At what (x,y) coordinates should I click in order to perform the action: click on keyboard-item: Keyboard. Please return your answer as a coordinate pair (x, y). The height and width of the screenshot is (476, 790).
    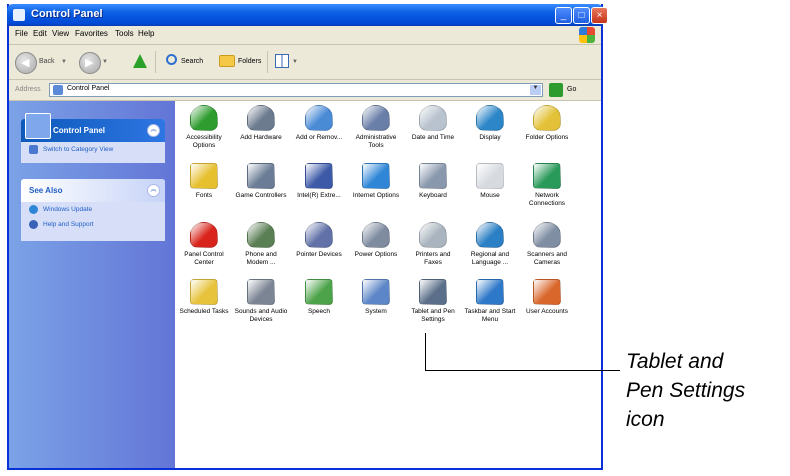
    Looking at the image, I should click on (433, 181).